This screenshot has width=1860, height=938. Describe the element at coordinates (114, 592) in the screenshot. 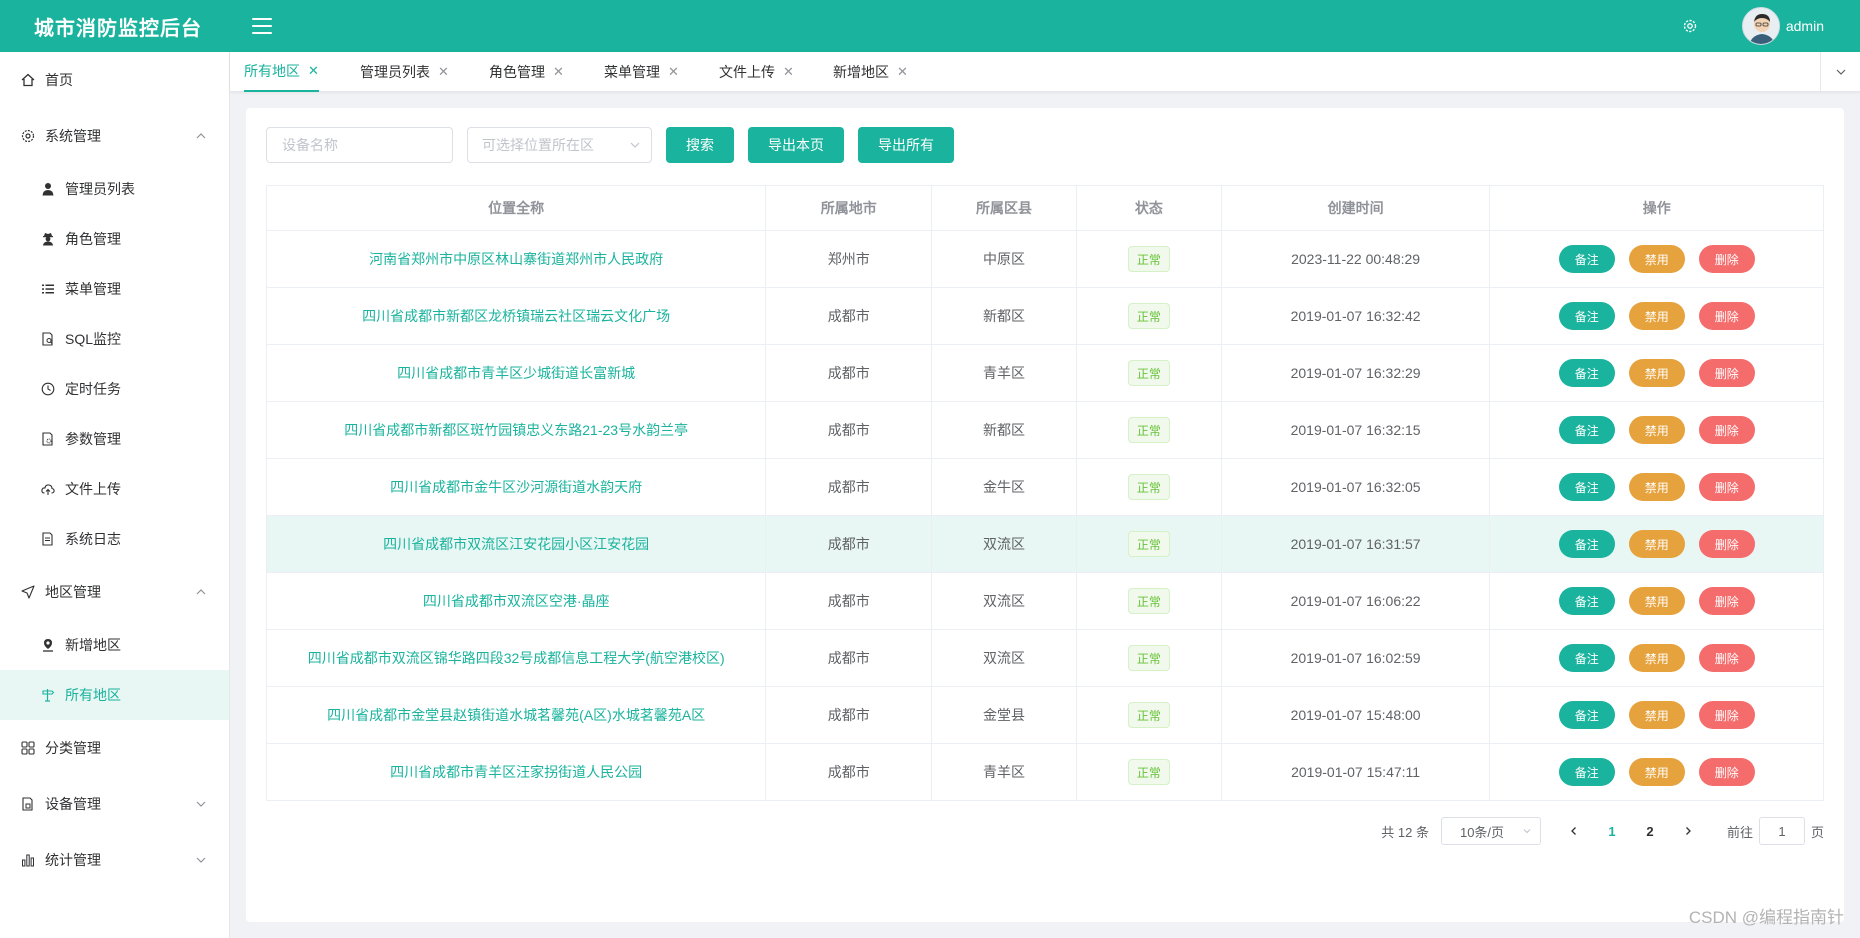

I see `sidebar-item-region: 地区管理` at that location.